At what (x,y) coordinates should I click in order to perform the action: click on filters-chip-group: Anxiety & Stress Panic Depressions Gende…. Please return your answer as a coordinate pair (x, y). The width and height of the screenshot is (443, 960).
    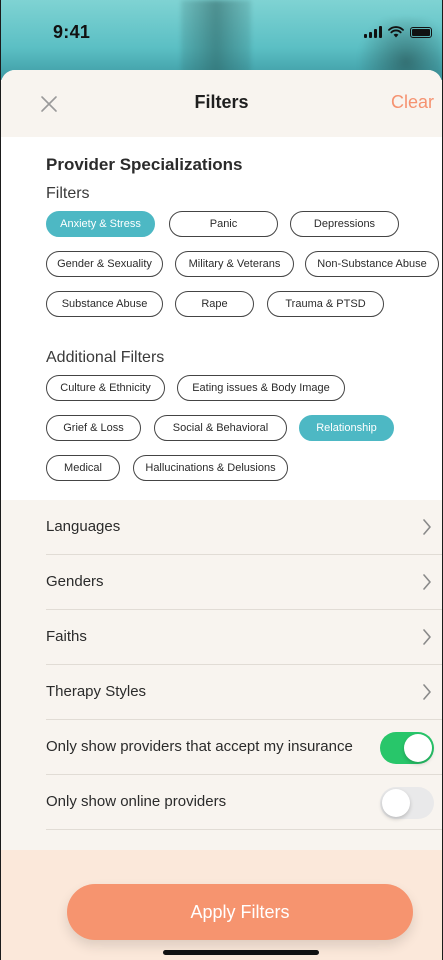
    Looking at the image, I should click on (244, 266).